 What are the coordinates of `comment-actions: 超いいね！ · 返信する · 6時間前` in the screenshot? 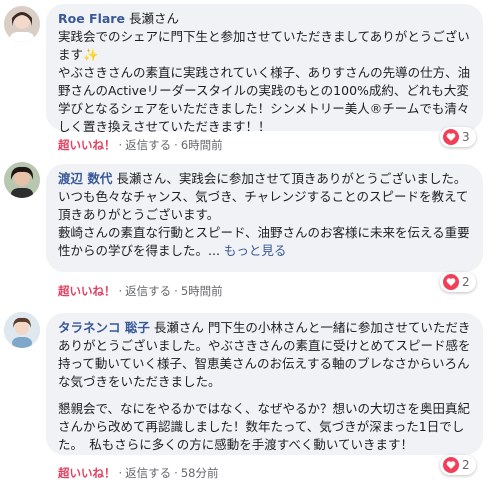 It's located at (140, 145).